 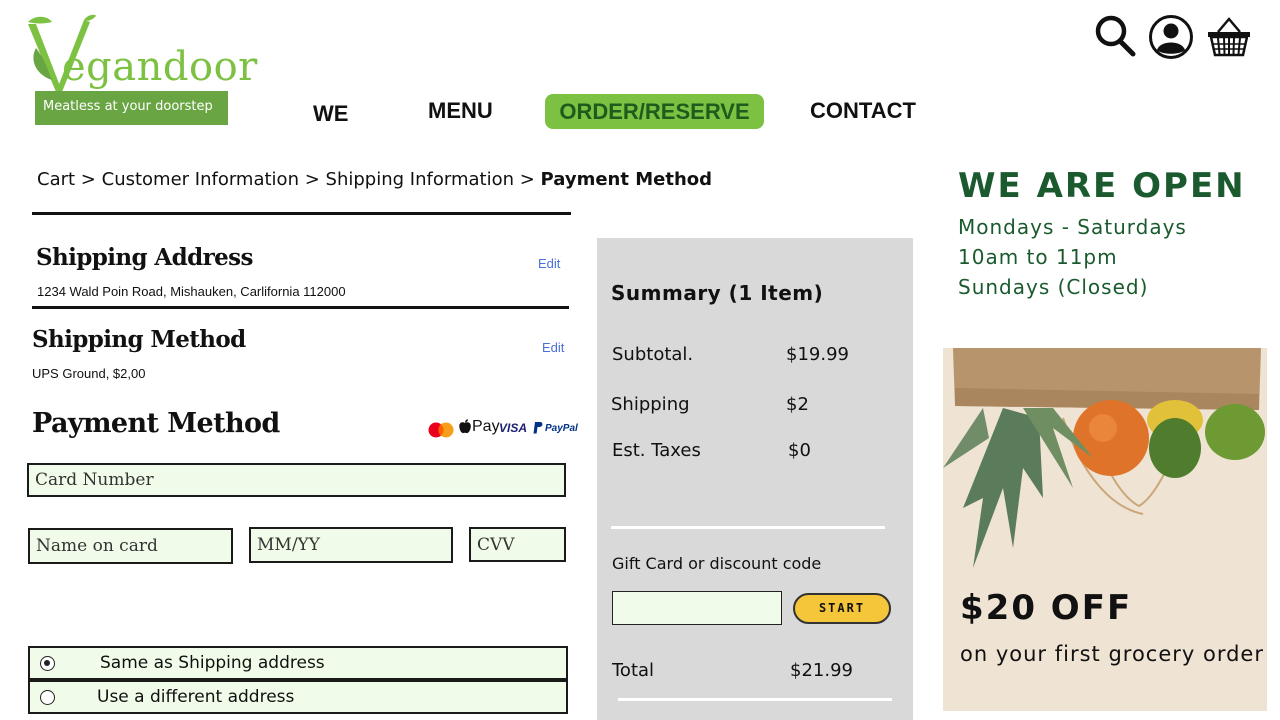 I want to click on cvv-input, so click(x=517, y=544).